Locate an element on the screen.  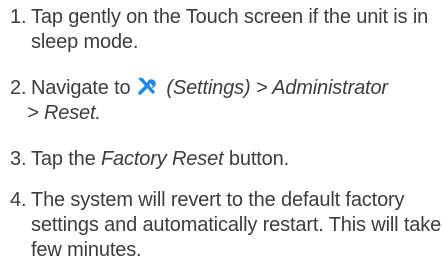
step-3-prefix: Tap the is located at coordinates (66, 159).